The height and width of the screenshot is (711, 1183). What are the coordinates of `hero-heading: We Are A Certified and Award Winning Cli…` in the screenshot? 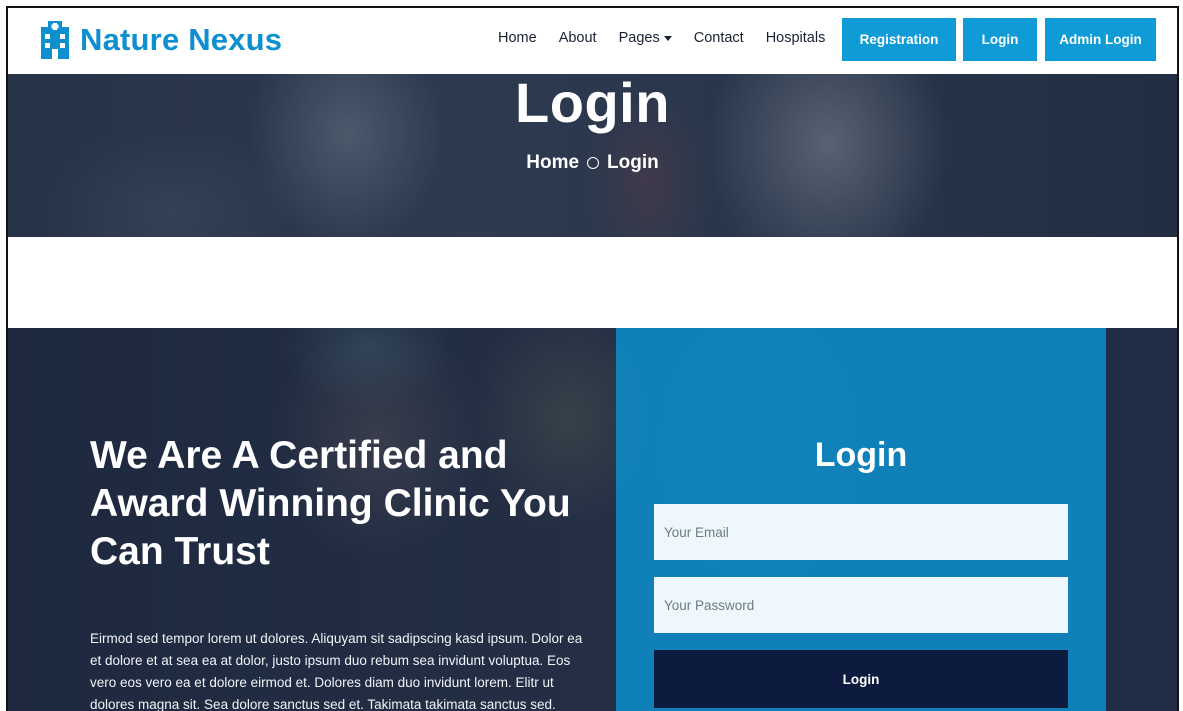 It's located at (330, 503).